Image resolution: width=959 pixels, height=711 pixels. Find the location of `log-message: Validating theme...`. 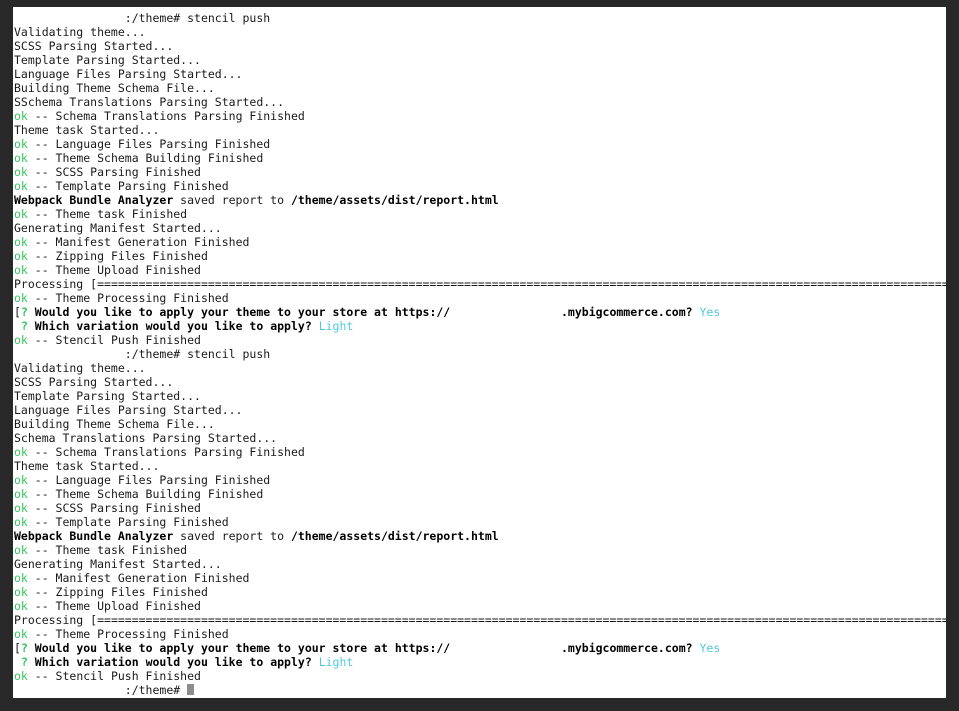

log-message: Validating theme... is located at coordinates (80, 368).